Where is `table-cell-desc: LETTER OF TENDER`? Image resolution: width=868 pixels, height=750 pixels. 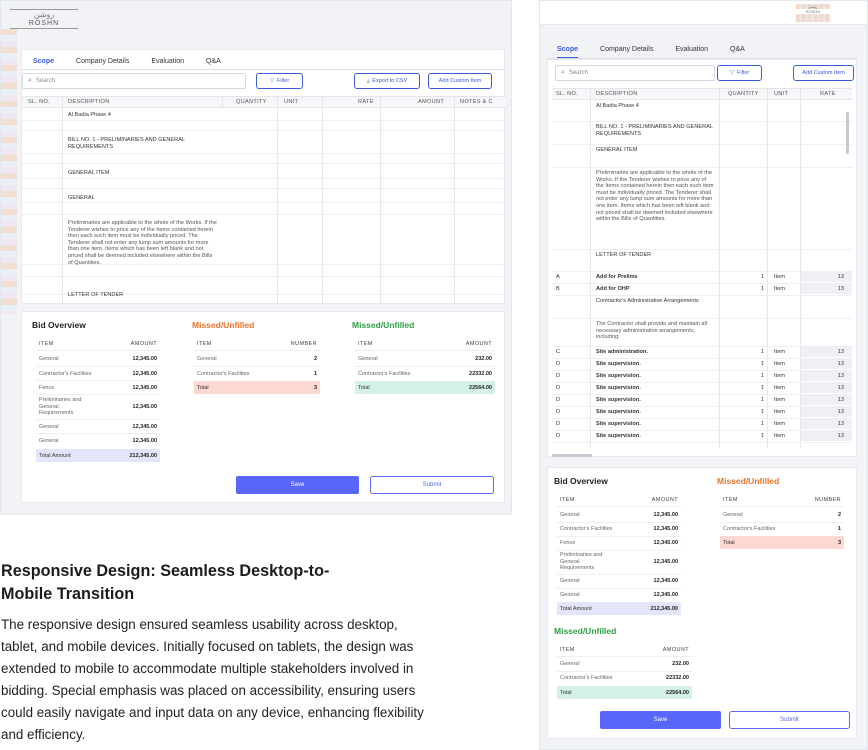 table-cell-desc: LETTER OF TENDER is located at coordinates (624, 255).